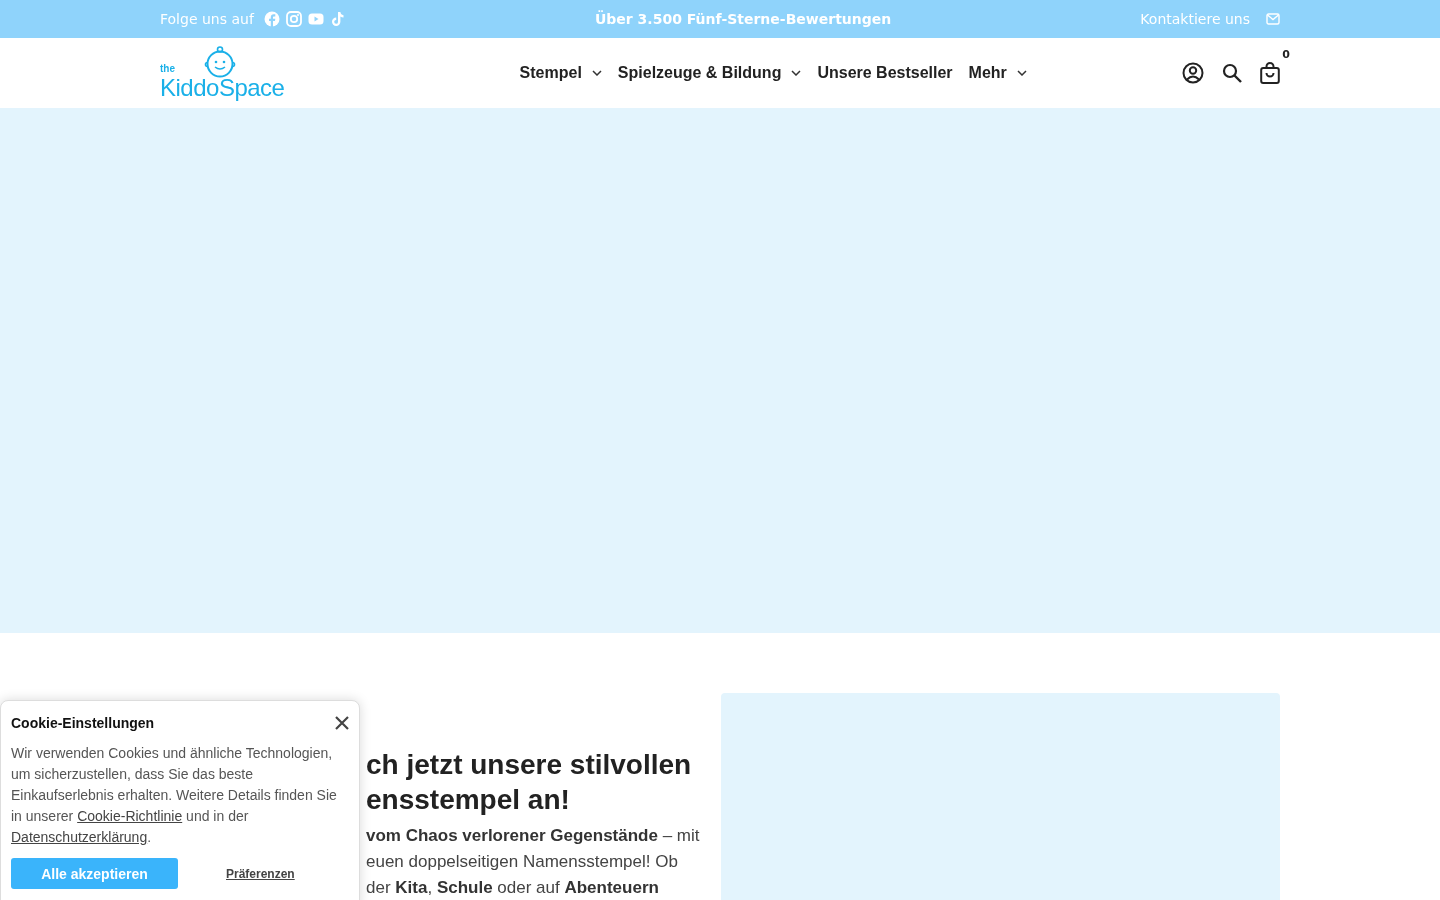 The image size is (1440, 900). Describe the element at coordinates (560, 73) in the screenshot. I see `nav-link: Stempel` at that location.